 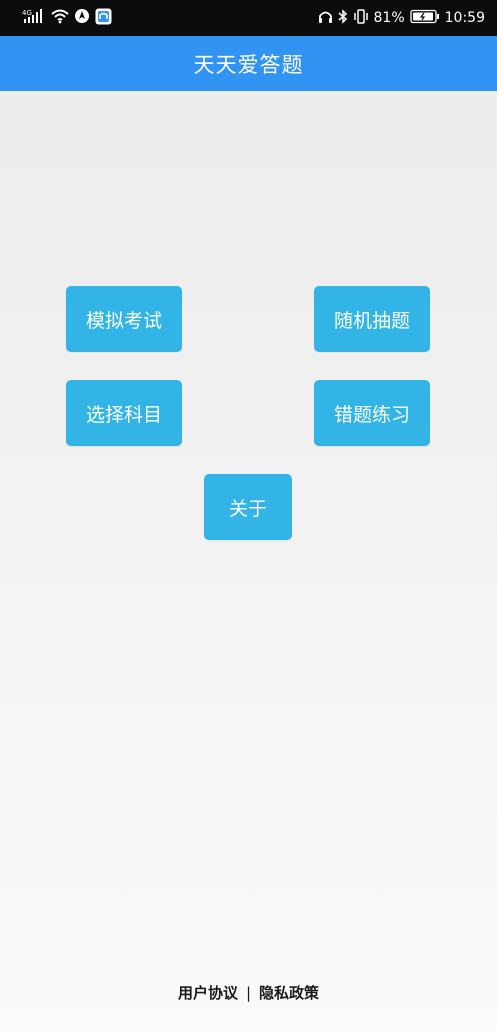 What do you see at coordinates (208, 993) in the screenshot?
I see `user-agreement-link: 用户协议` at bounding box center [208, 993].